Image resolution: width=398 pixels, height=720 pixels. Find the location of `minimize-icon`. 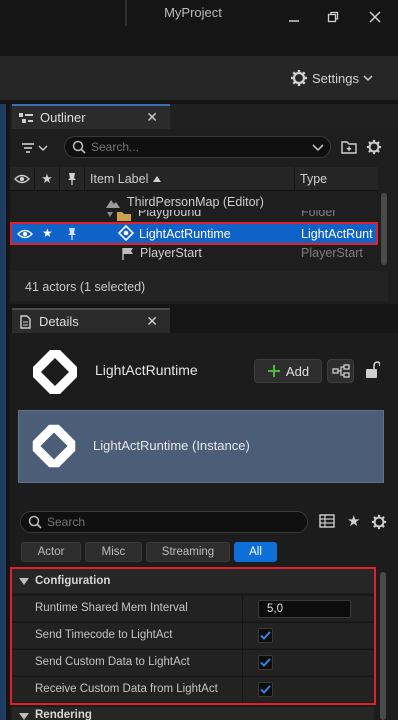

minimize-icon is located at coordinates (294, 21).